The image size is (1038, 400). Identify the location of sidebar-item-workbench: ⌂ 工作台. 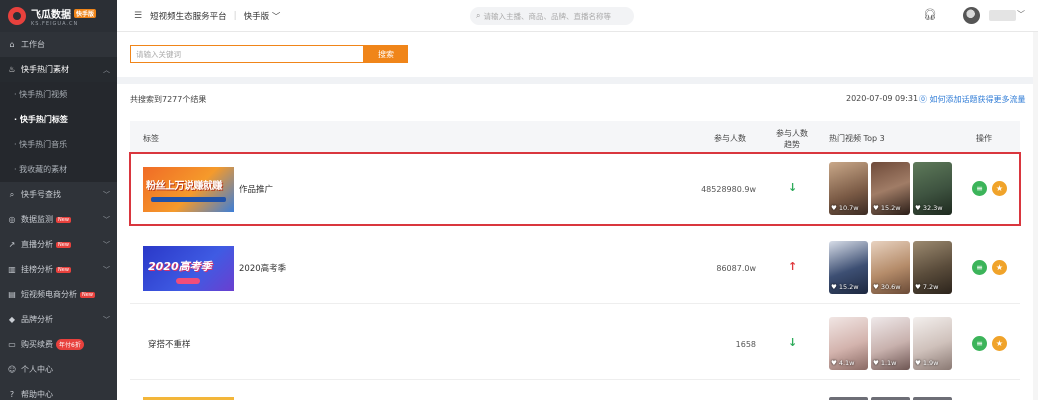
(58, 44).